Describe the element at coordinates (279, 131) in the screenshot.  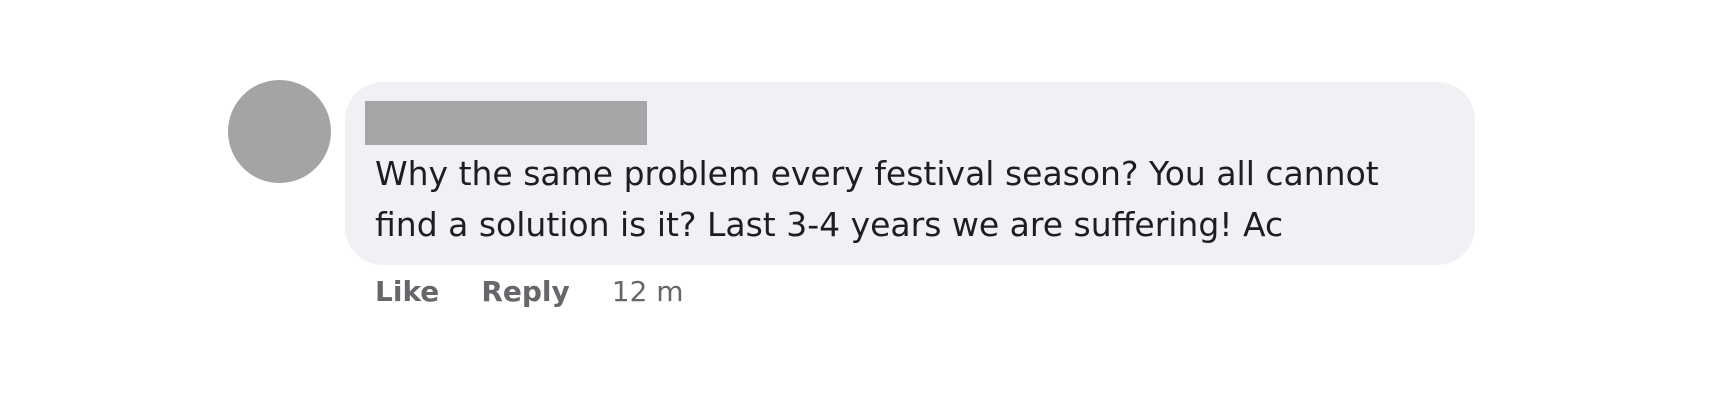
I see `avatar` at that location.